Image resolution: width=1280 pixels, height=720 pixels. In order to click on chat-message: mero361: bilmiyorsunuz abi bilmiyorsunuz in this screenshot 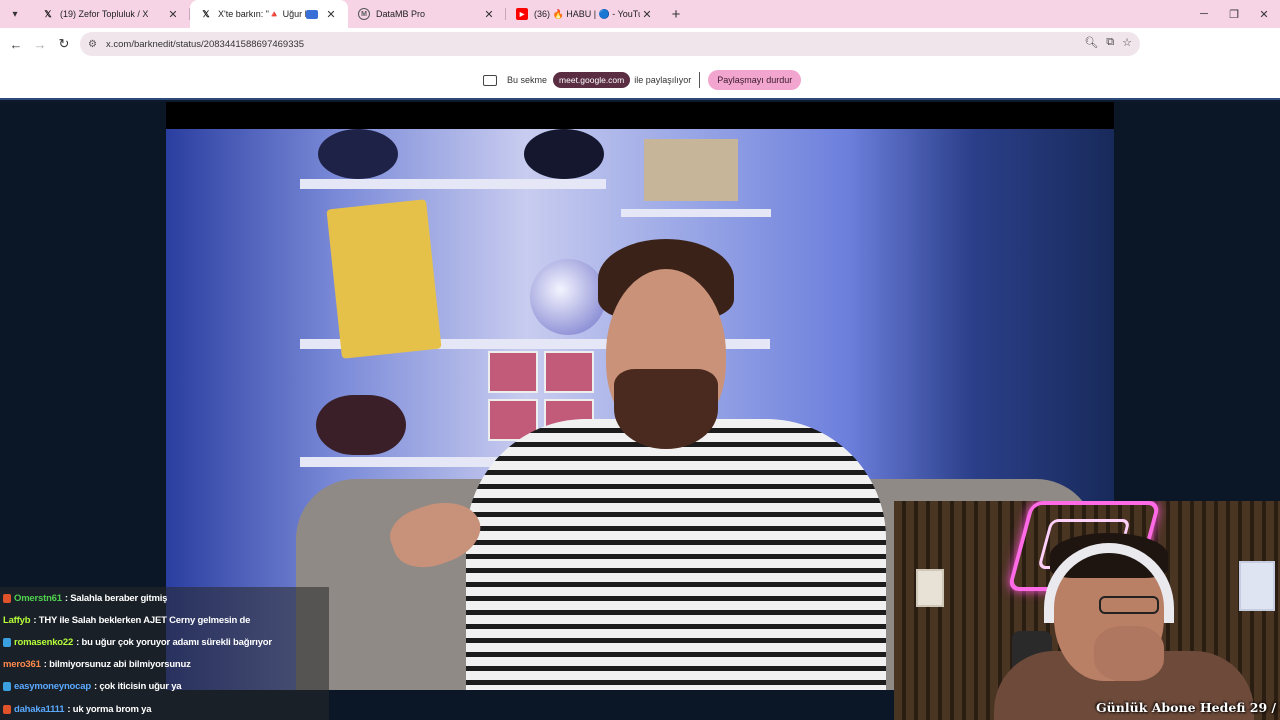, I will do `click(164, 665)`.